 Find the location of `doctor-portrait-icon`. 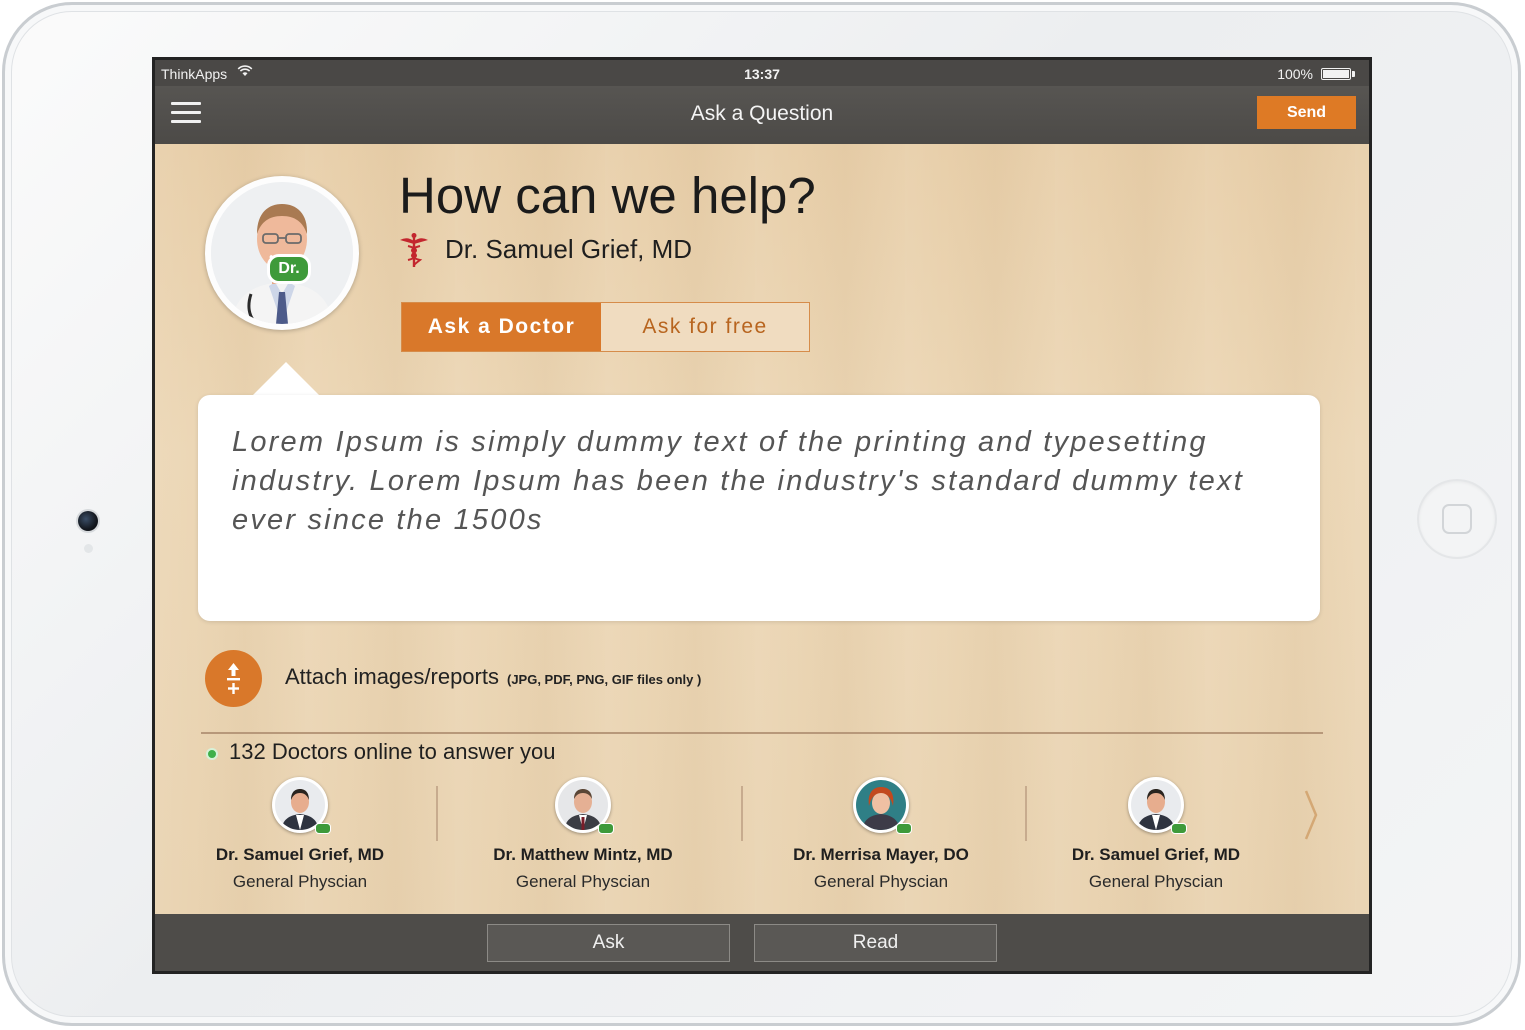

doctor-portrait-icon is located at coordinates (282, 253).